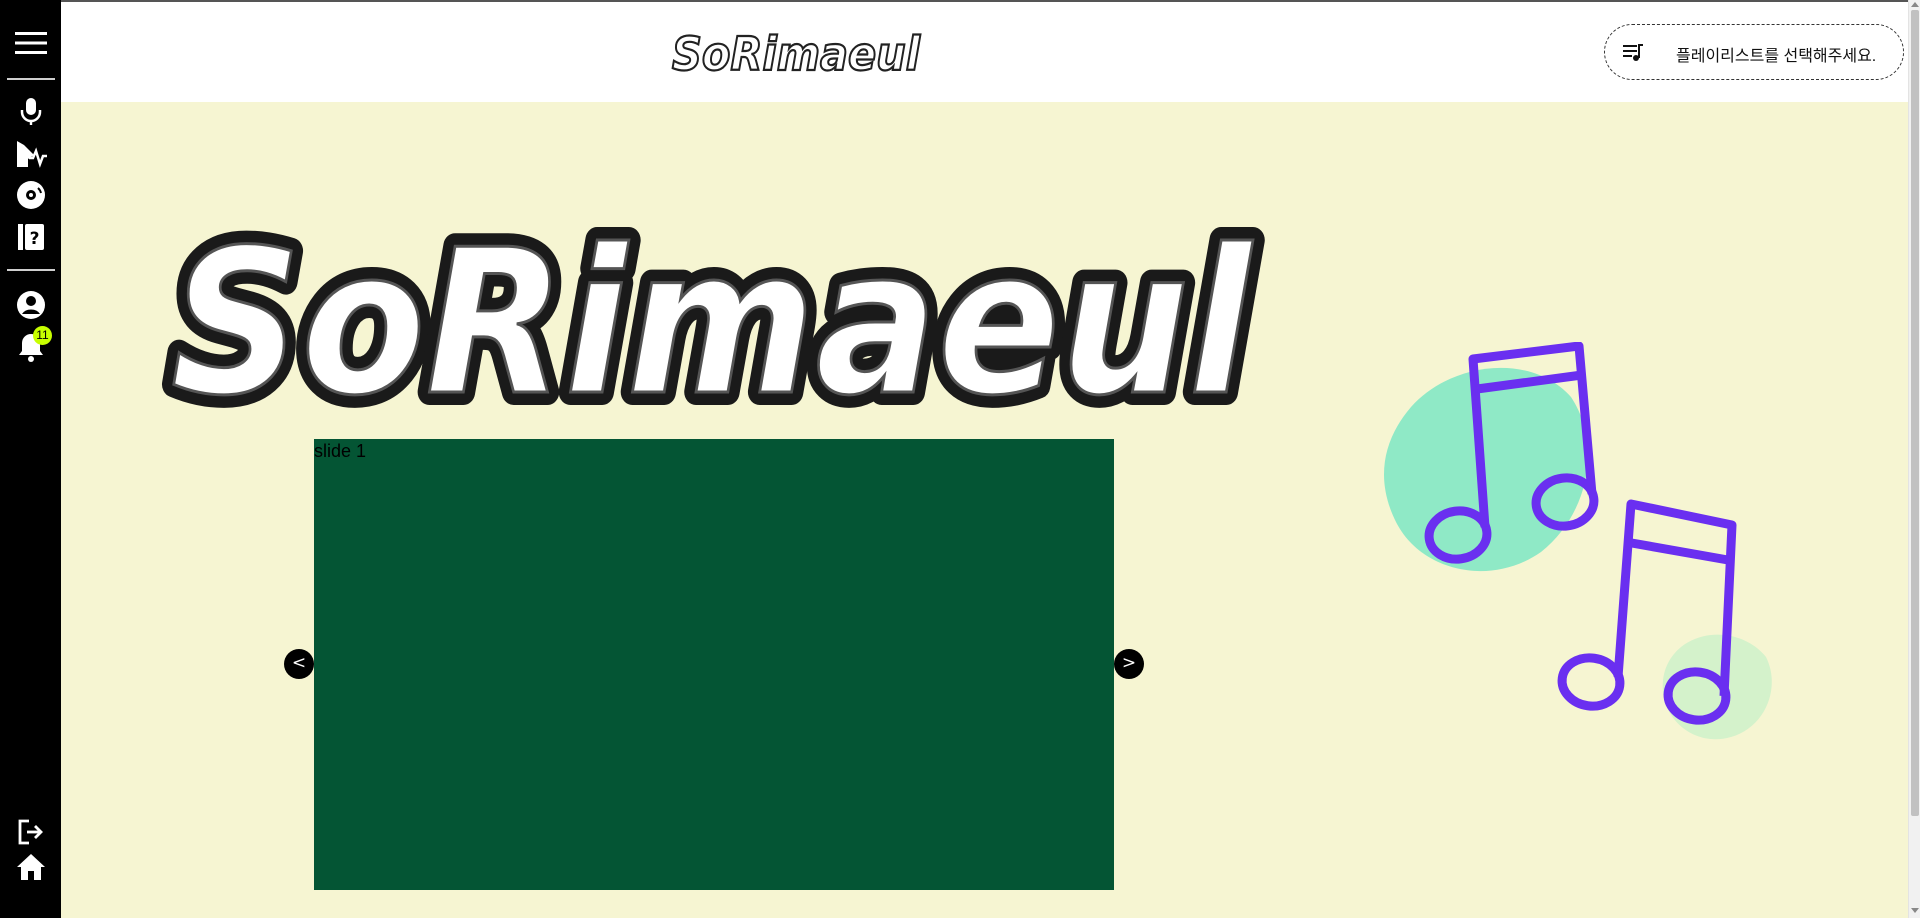 The image size is (1920, 918). Describe the element at coordinates (1578, 541) in the screenshot. I see `music-notes-decoration` at that location.